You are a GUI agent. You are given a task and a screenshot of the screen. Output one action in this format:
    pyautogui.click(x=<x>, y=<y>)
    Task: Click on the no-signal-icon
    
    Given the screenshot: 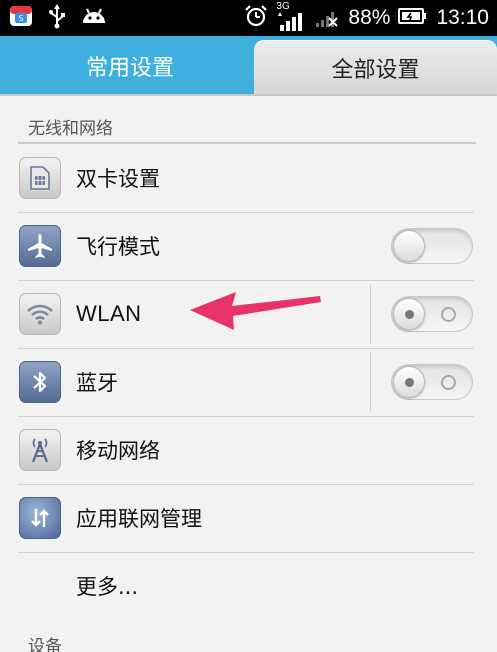 What is the action you would take?
    pyautogui.click(x=327, y=18)
    